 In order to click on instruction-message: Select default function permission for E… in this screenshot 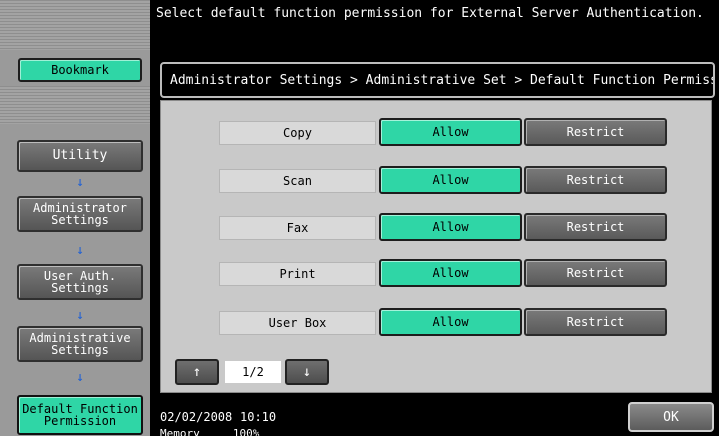, I will do `click(430, 13)`.